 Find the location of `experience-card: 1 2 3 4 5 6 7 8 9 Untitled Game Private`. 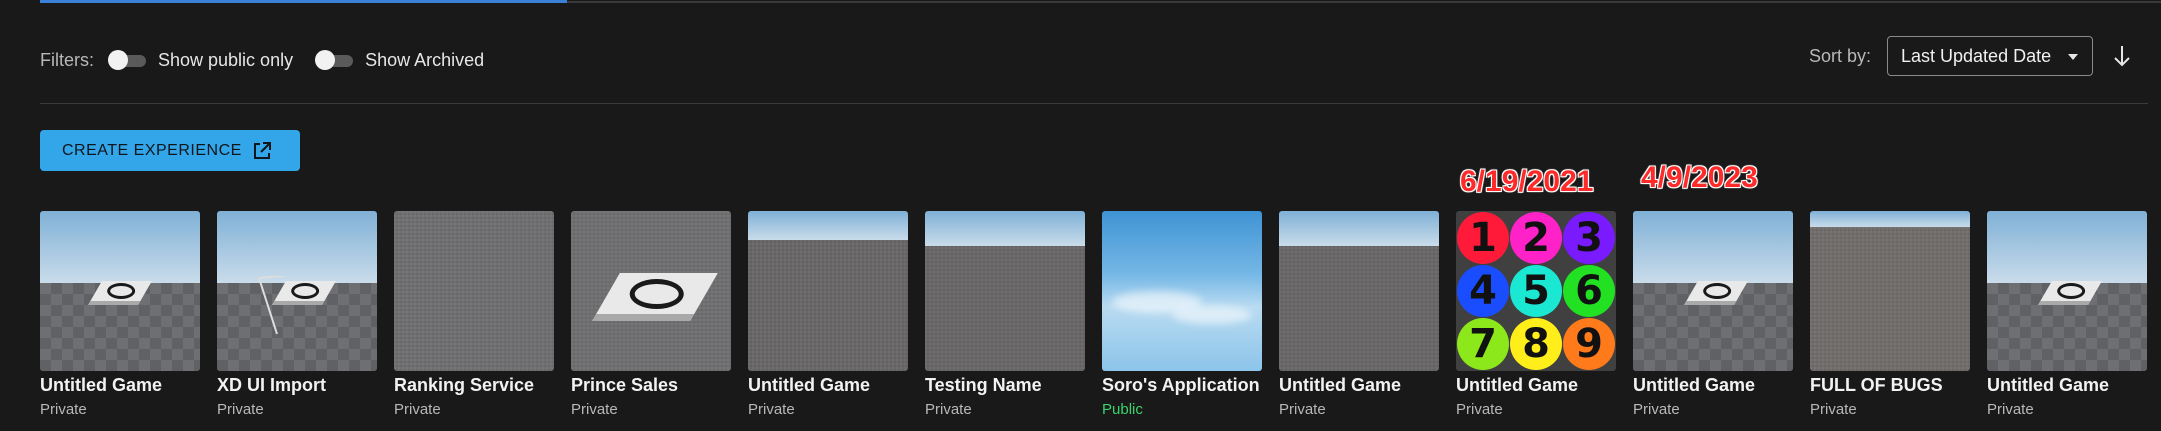

experience-card: 1 2 3 4 5 6 7 8 9 Untitled Game Private is located at coordinates (1536, 314).